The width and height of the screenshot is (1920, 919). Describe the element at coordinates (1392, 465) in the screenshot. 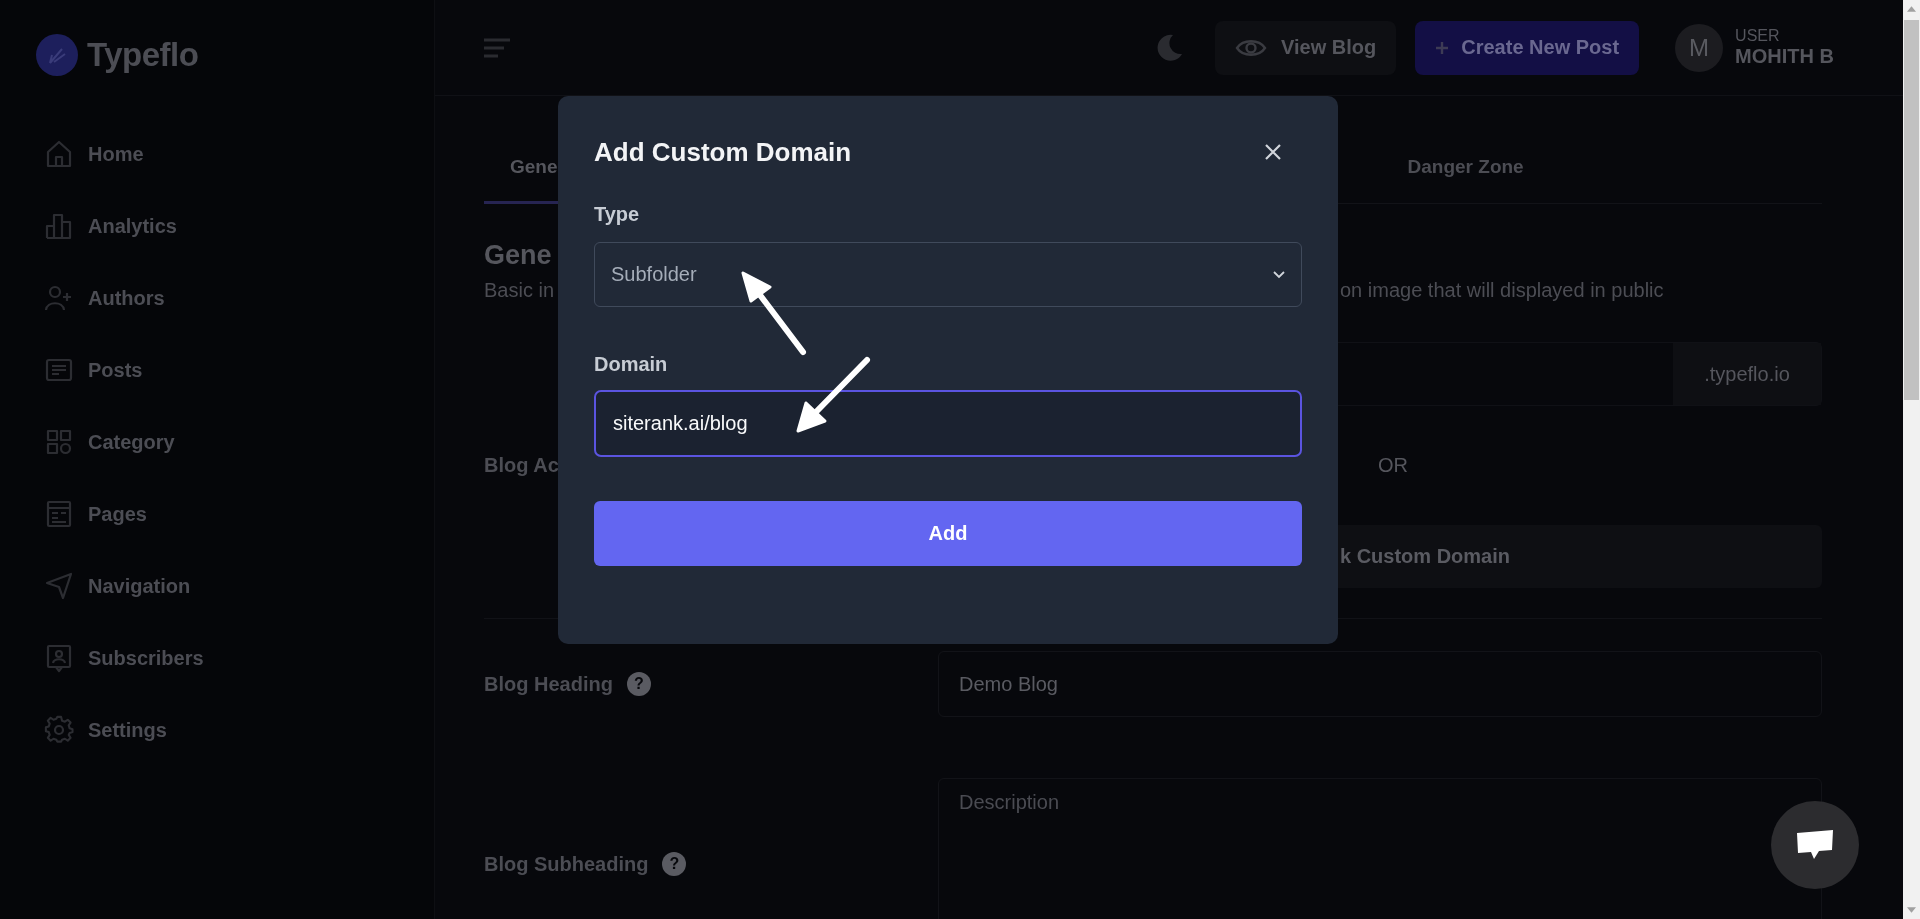

I see `or-separator: OR` at that location.